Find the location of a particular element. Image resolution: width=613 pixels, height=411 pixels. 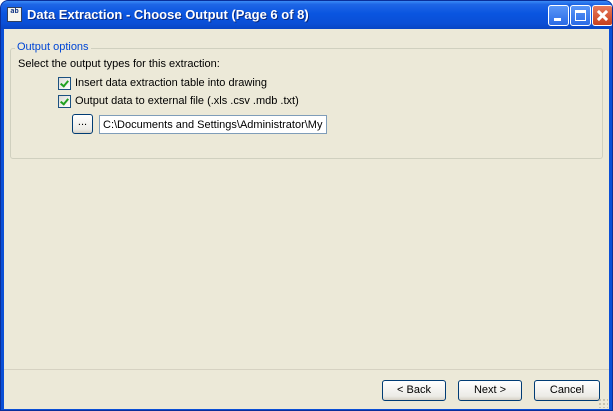

insert-table-checkbox is located at coordinates (64, 83).